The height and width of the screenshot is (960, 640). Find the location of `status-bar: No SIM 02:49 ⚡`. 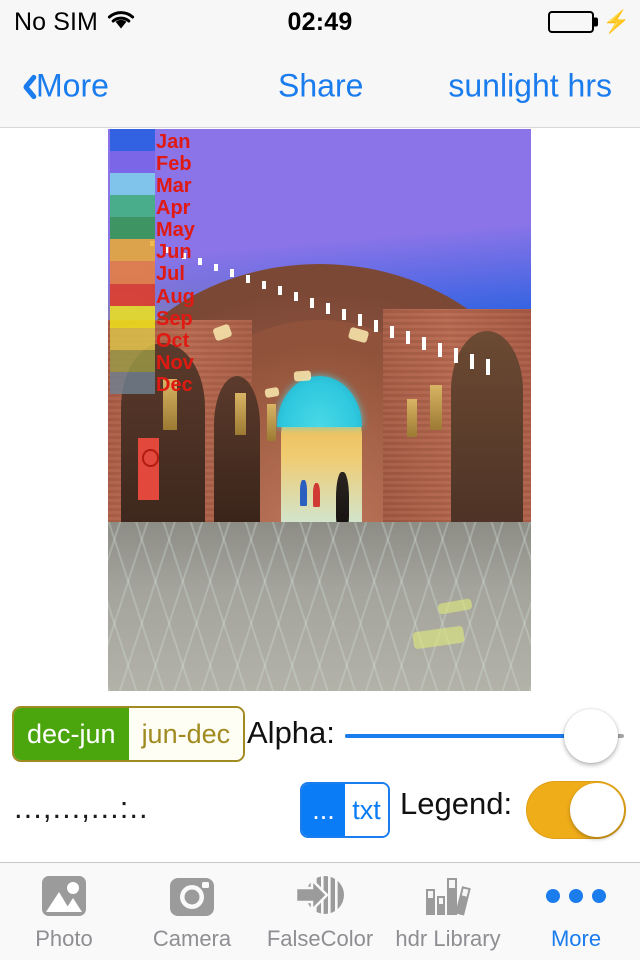

status-bar: No SIM 02:49 ⚡ is located at coordinates (320, 22).